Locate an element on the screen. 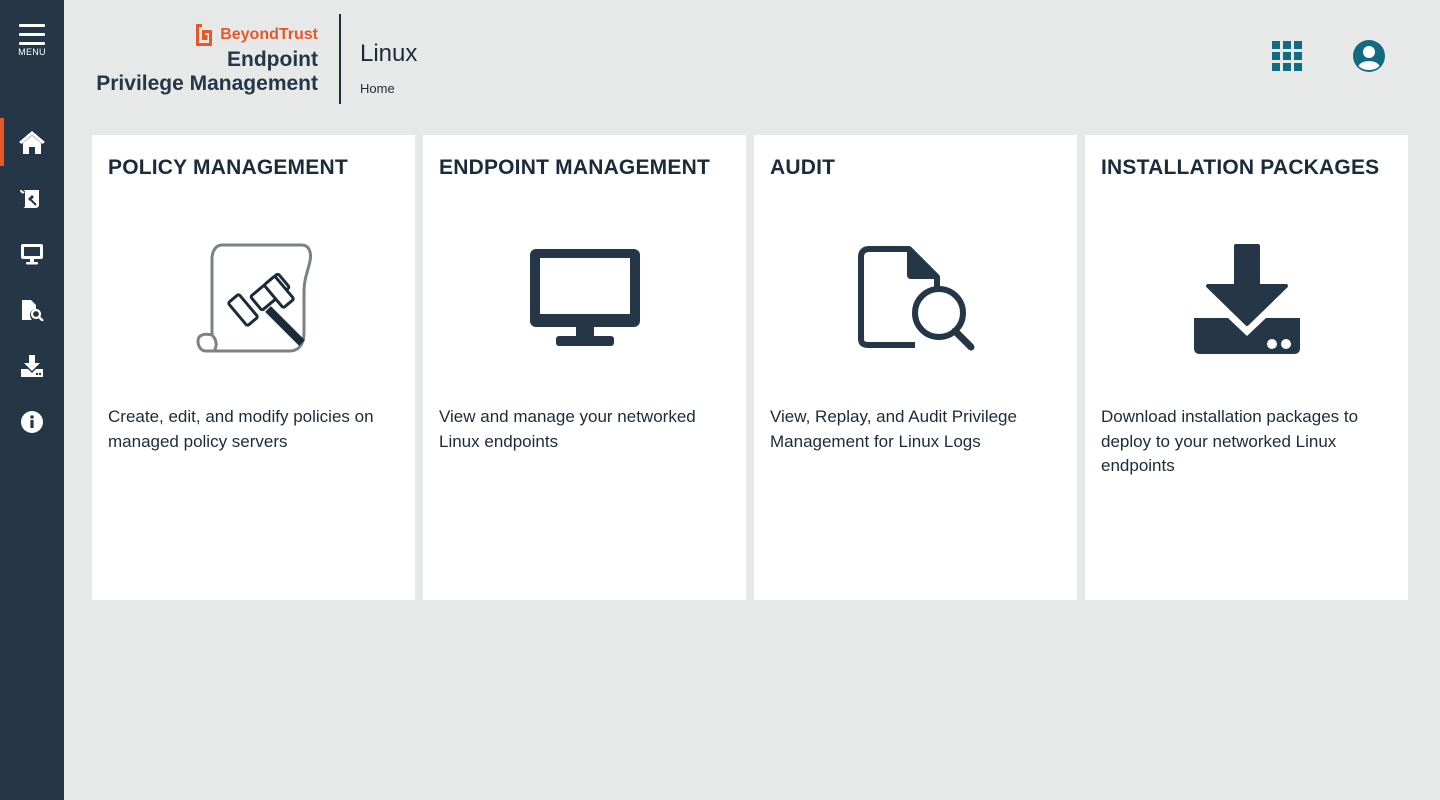  sidebar-item-policies is located at coordinates (32, 198).